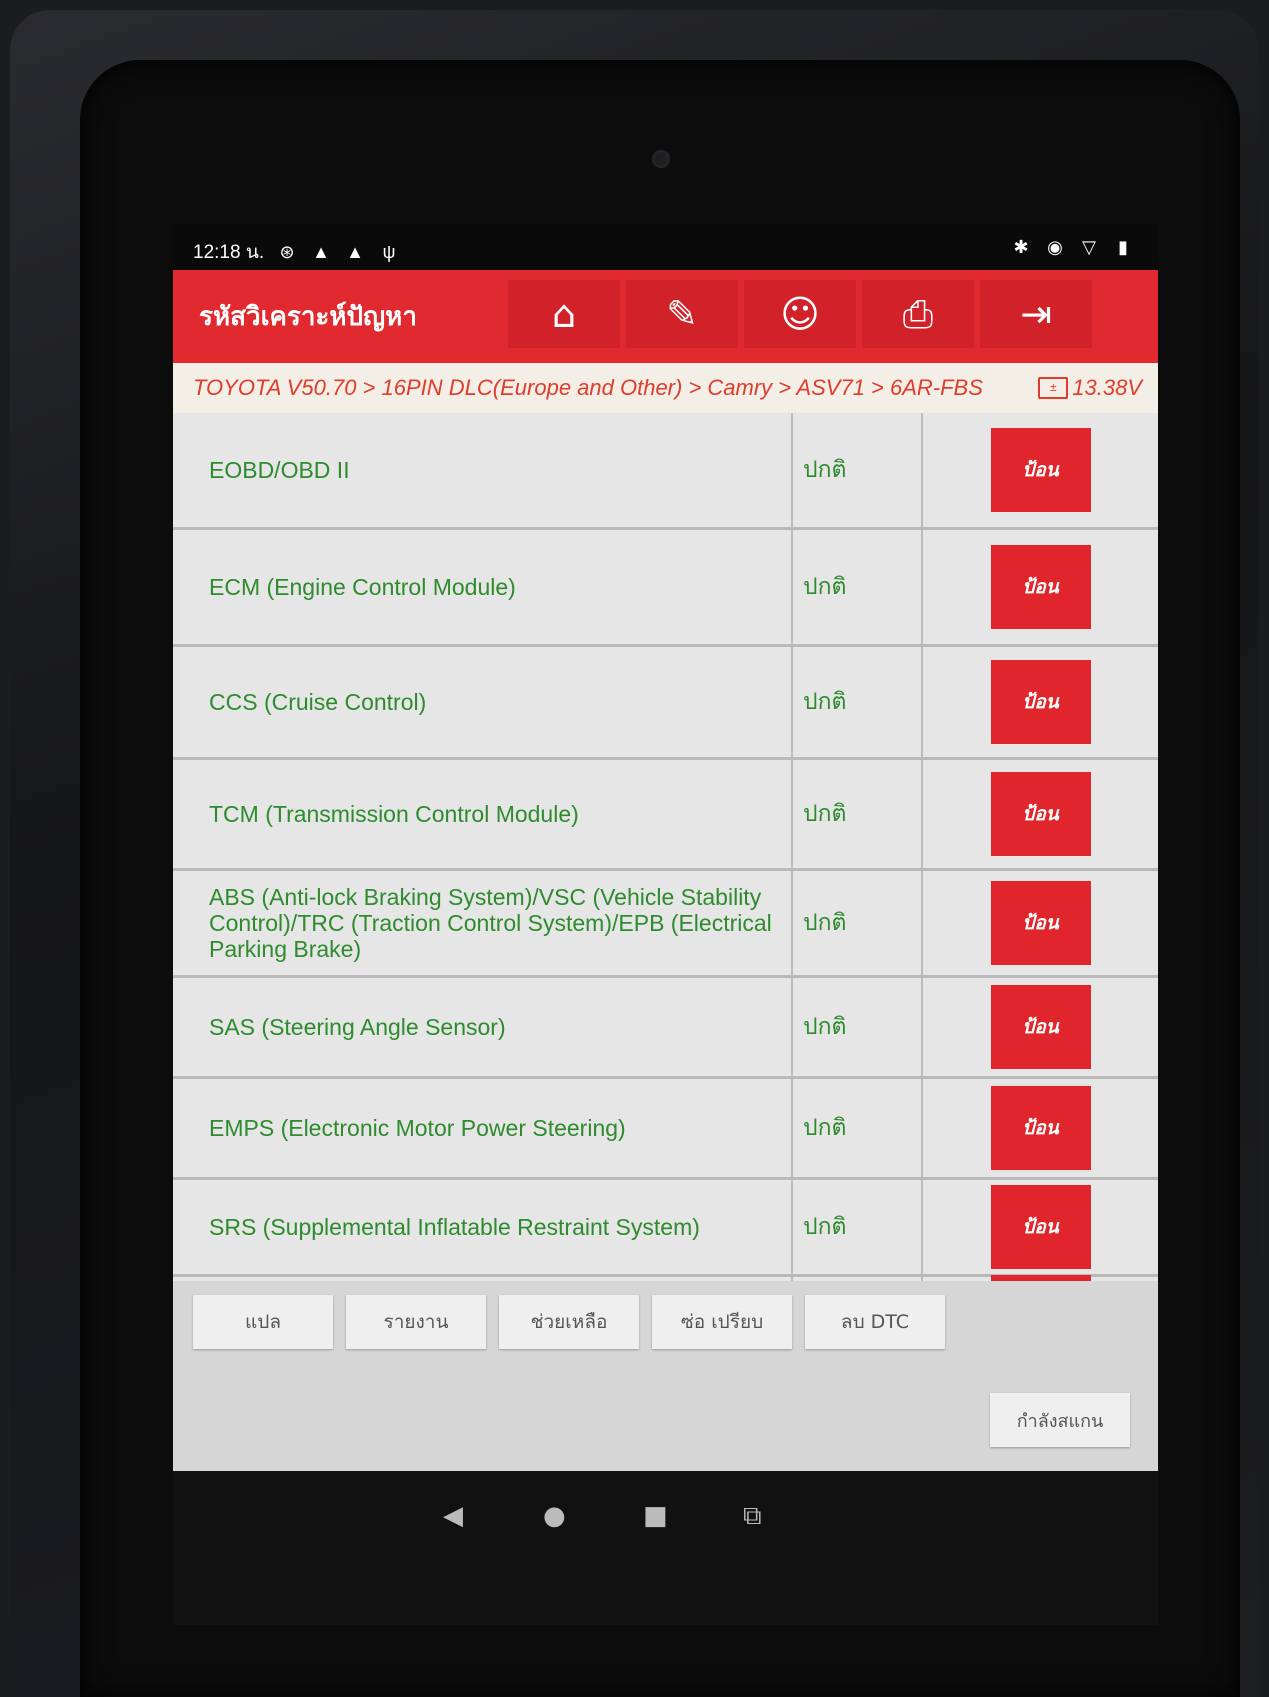 The height and width of the screenshot is (1697, 1269). I want to click on edit-icon: ✎, so click(682, 314).